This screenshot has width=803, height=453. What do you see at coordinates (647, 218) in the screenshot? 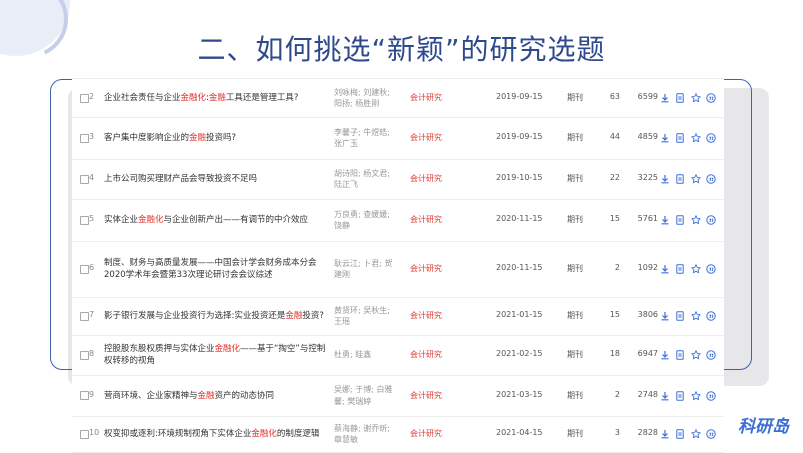
I see `download-count: 5761` at bounding box center [647, 218].